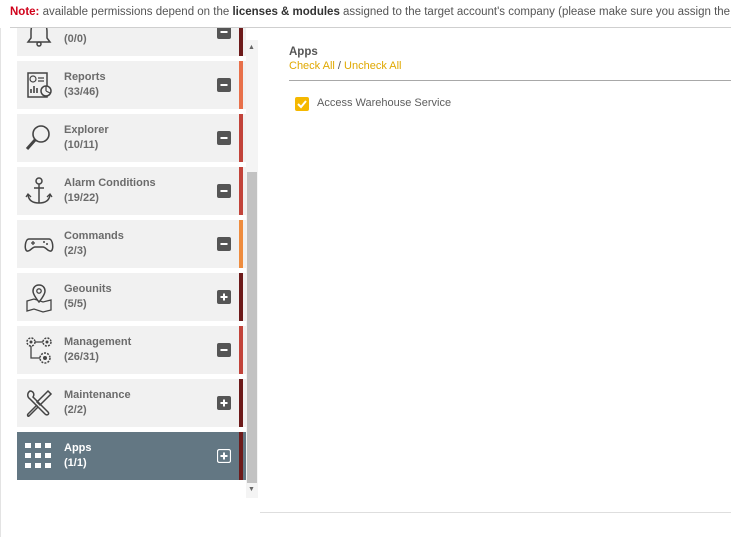 The image size is (731, 537). I want to click on category-name: Geounits, so click(88, 289).